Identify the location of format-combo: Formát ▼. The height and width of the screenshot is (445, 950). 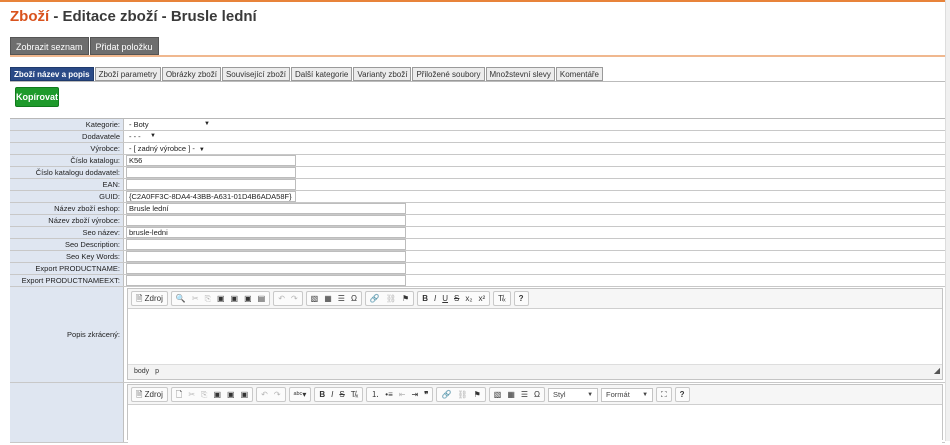
(627, 394).